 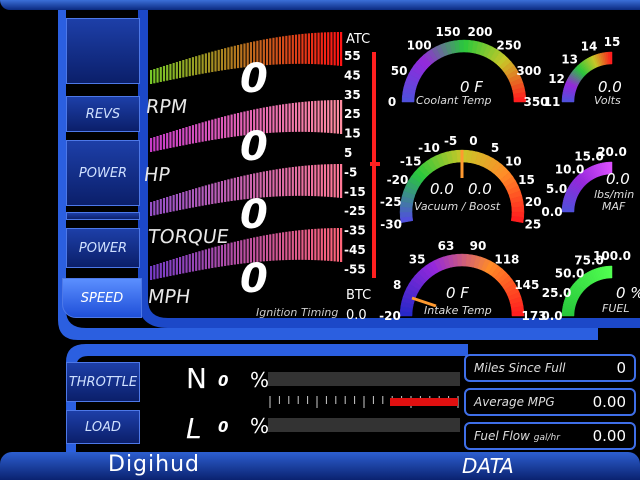 What do you see at coordinates (194, 428) in the screenshot?
I see `load-letter: L` at bounding box center [194, 428].